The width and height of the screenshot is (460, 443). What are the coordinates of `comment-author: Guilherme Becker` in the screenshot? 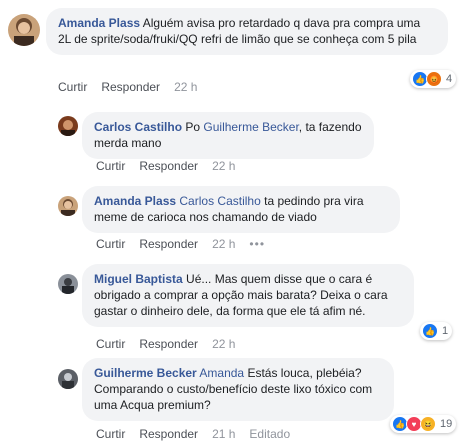 It's located at (145, 373).